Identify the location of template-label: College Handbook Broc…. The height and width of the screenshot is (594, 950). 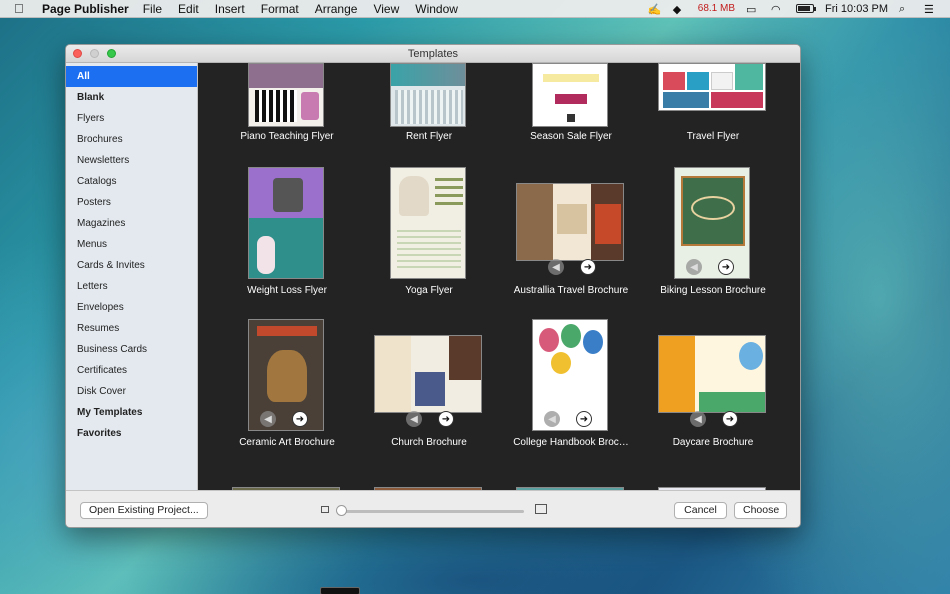
(571, 442).